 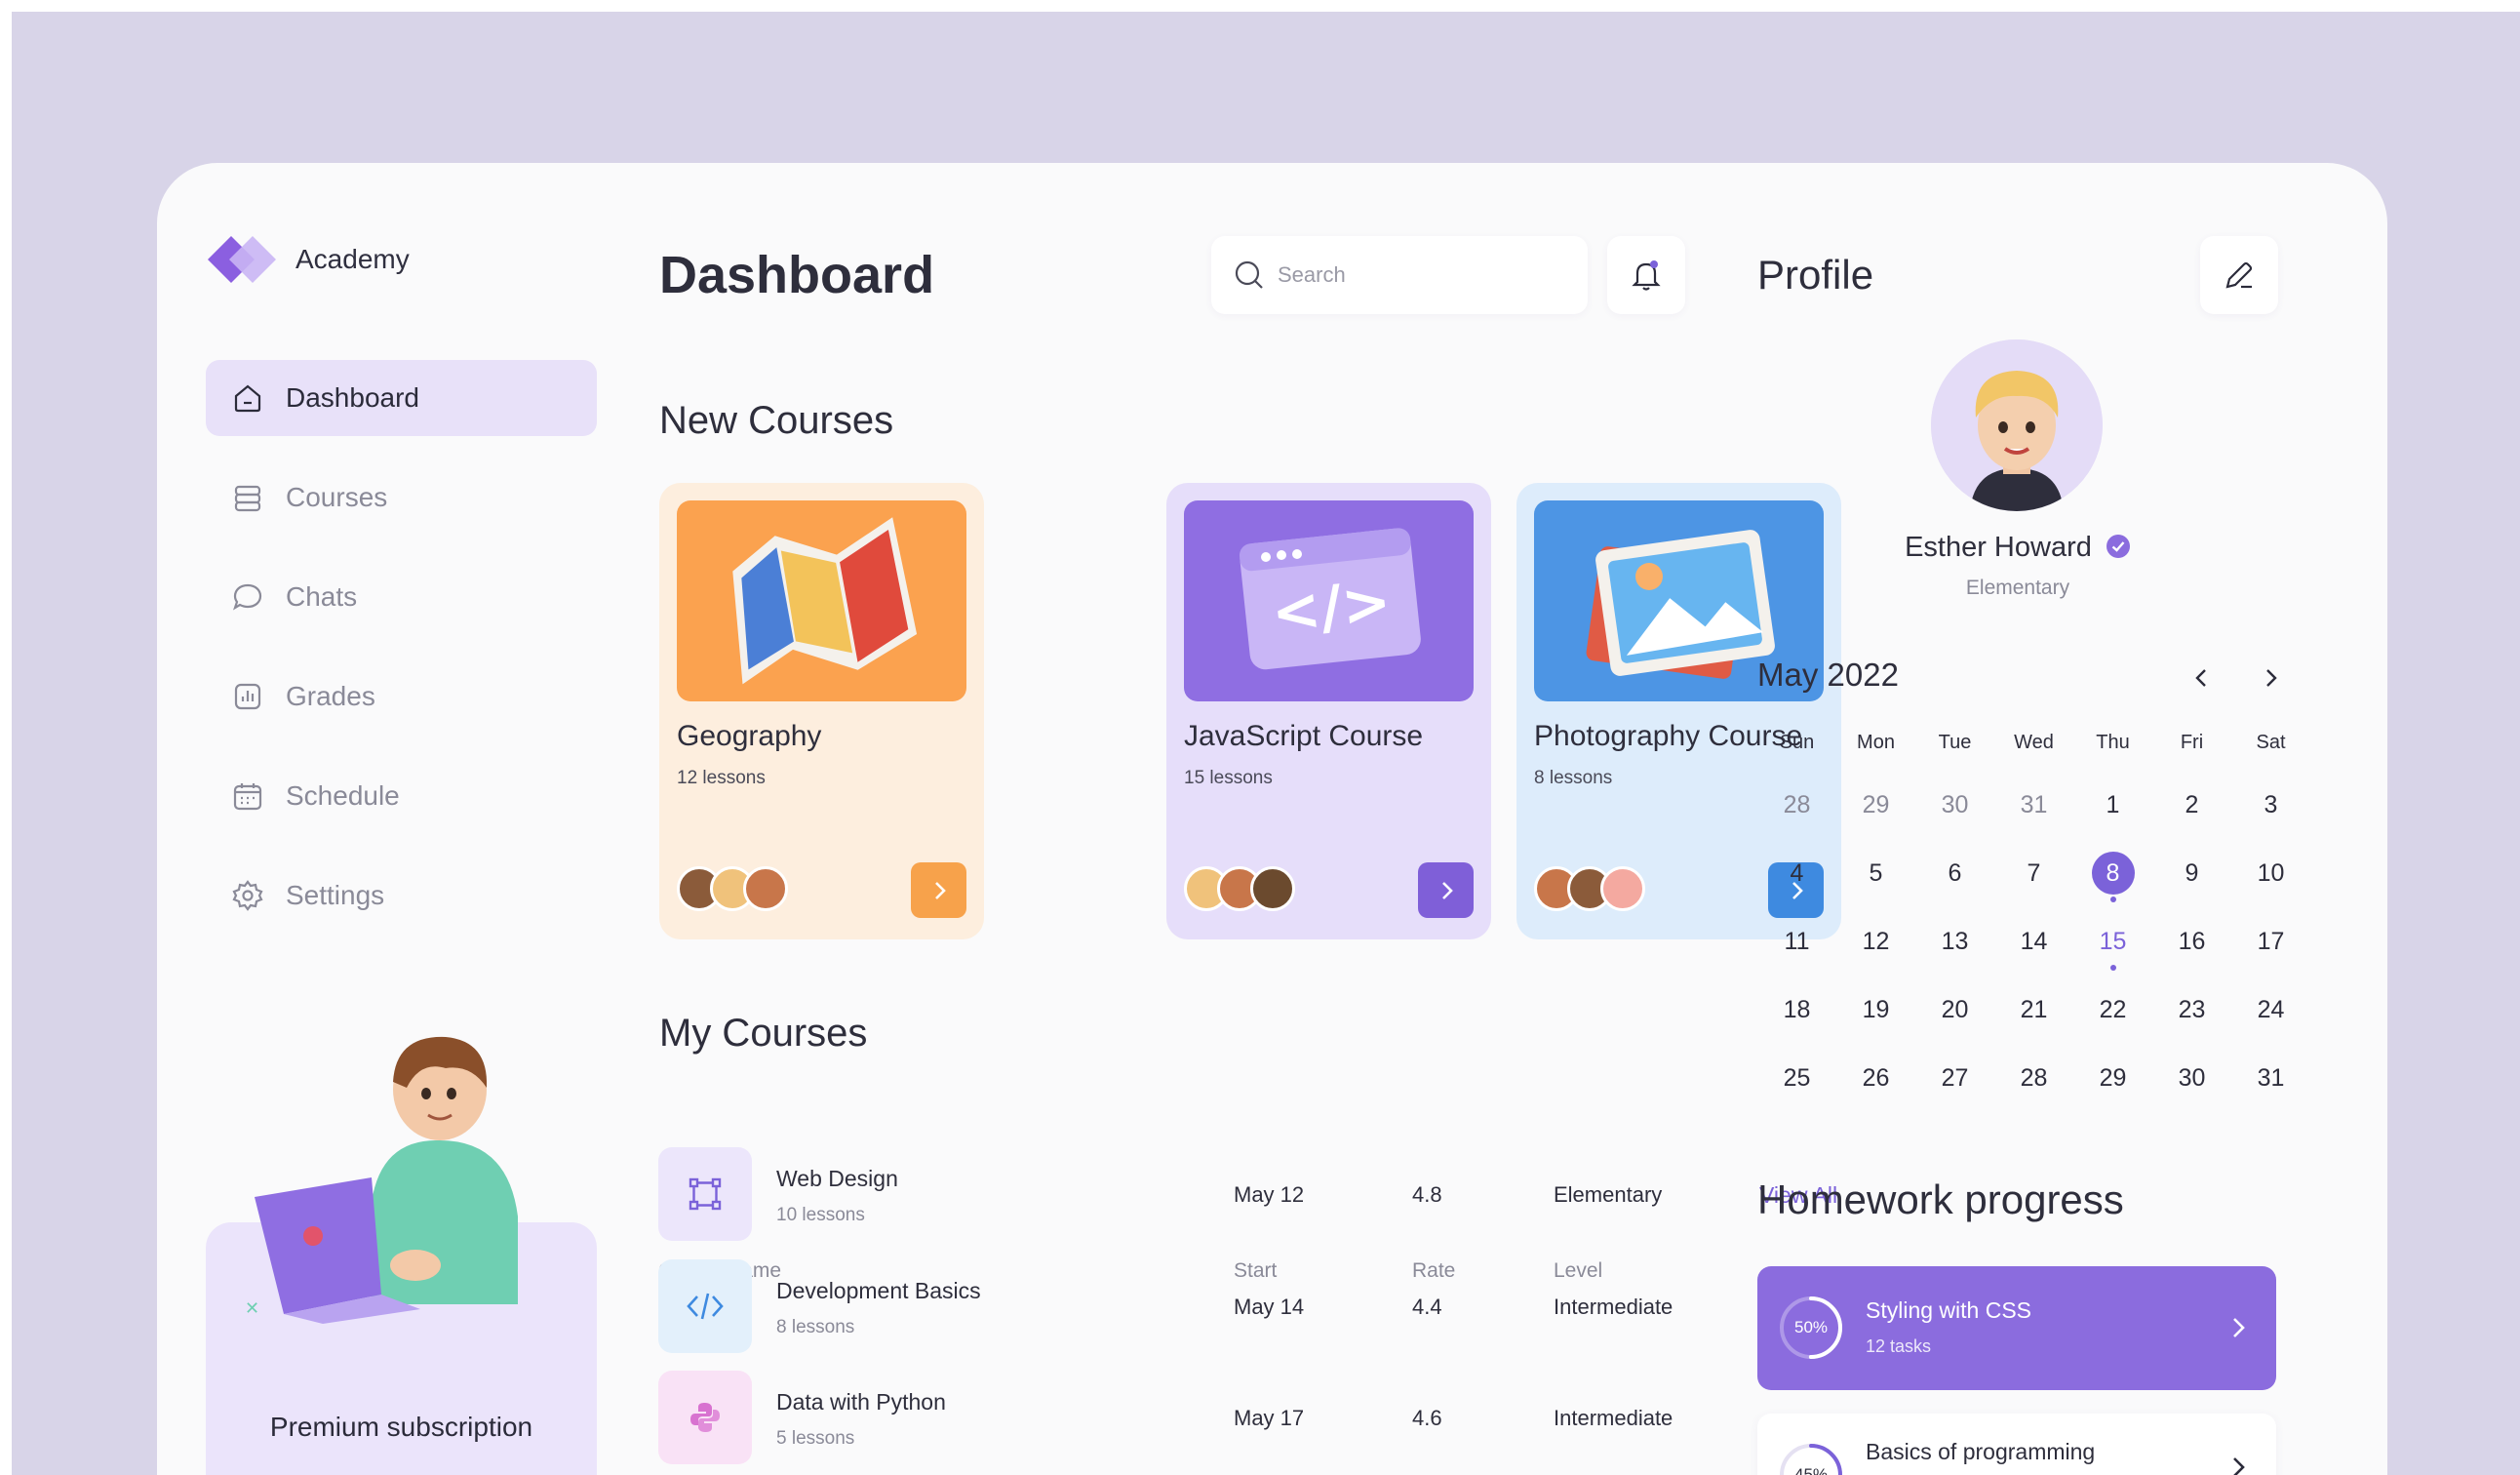 What do you see at coordinates (749, 736) in the screenshot?
I see `course-title: Geography` at bounding box center [749, 736].